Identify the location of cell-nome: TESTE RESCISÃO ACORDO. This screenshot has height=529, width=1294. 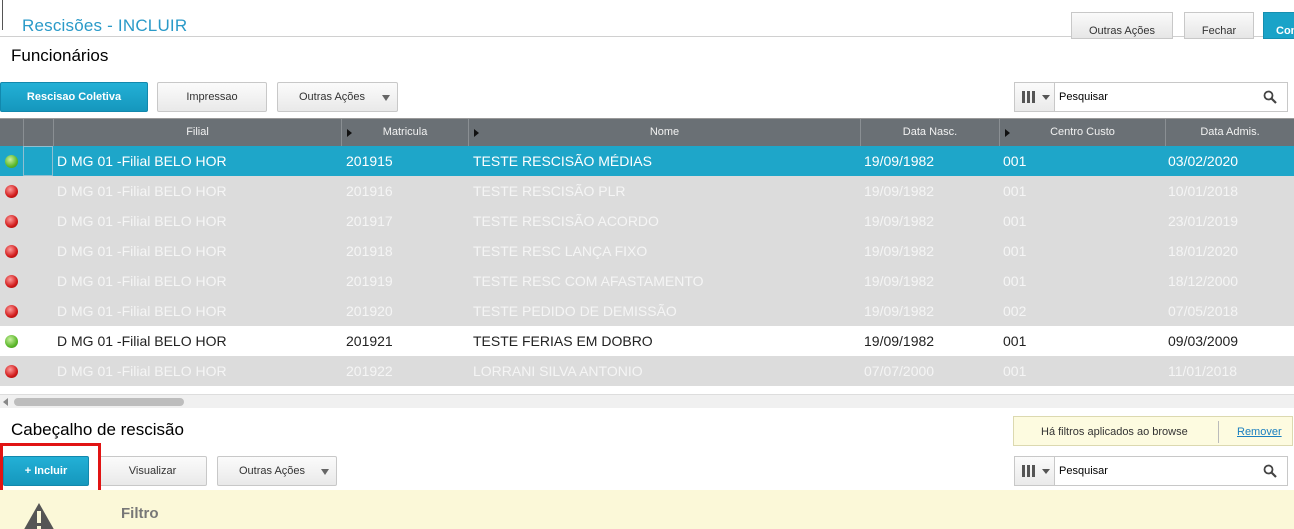
(566, 221).